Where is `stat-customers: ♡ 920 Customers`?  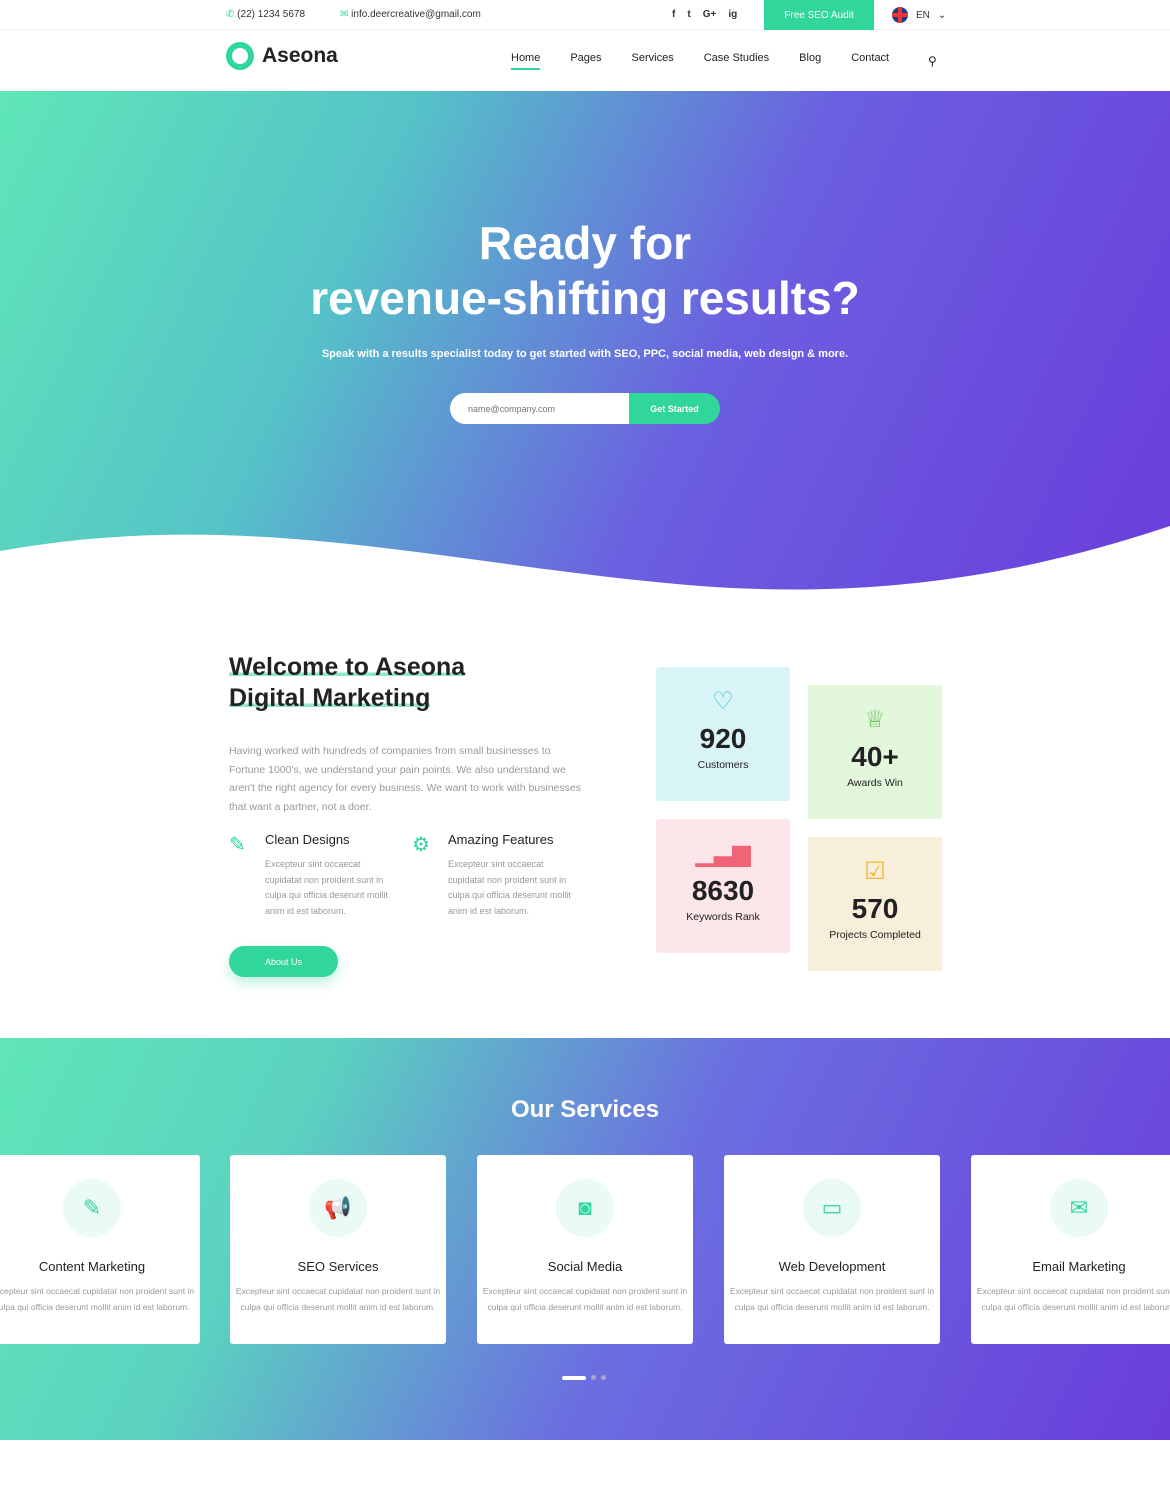 stat-customers: ♡ 920 Customers is located at coordinates (723, 734).